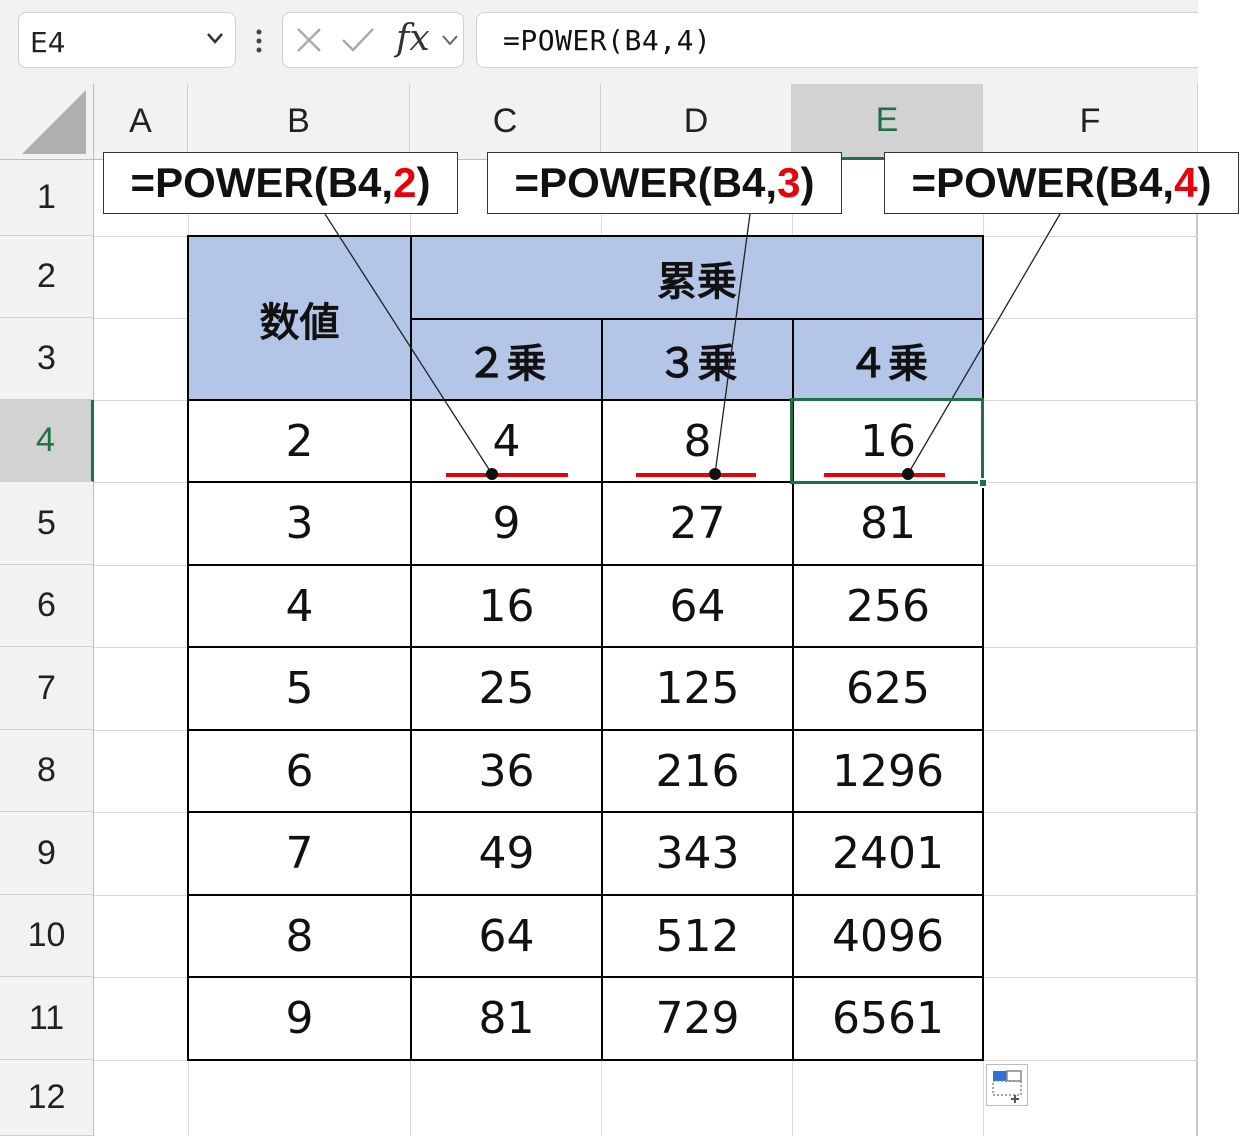 The height and width of the screenshot is (1136, 1240). What do you see at coordinates (1186, 182) in the screenshot?
I see `callout-exponent: 4` at bounding box center [1186, 182].